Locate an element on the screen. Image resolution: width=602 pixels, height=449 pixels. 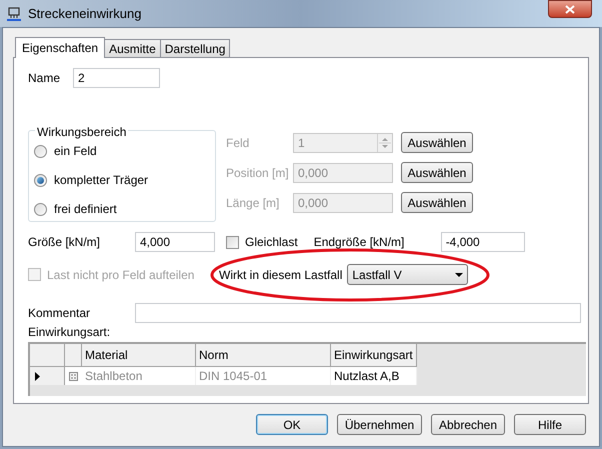
table-cell: DIN 1045-01 is located at coordinates (263, 376).